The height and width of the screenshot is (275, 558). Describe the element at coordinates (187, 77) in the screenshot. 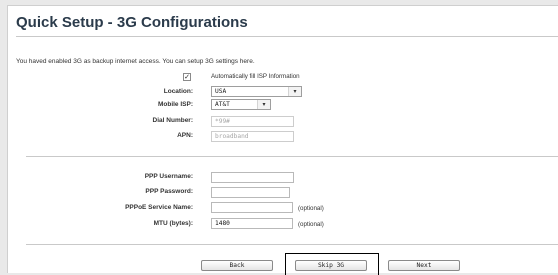

I see `auto-isp-checkbox: ✓` at that location.